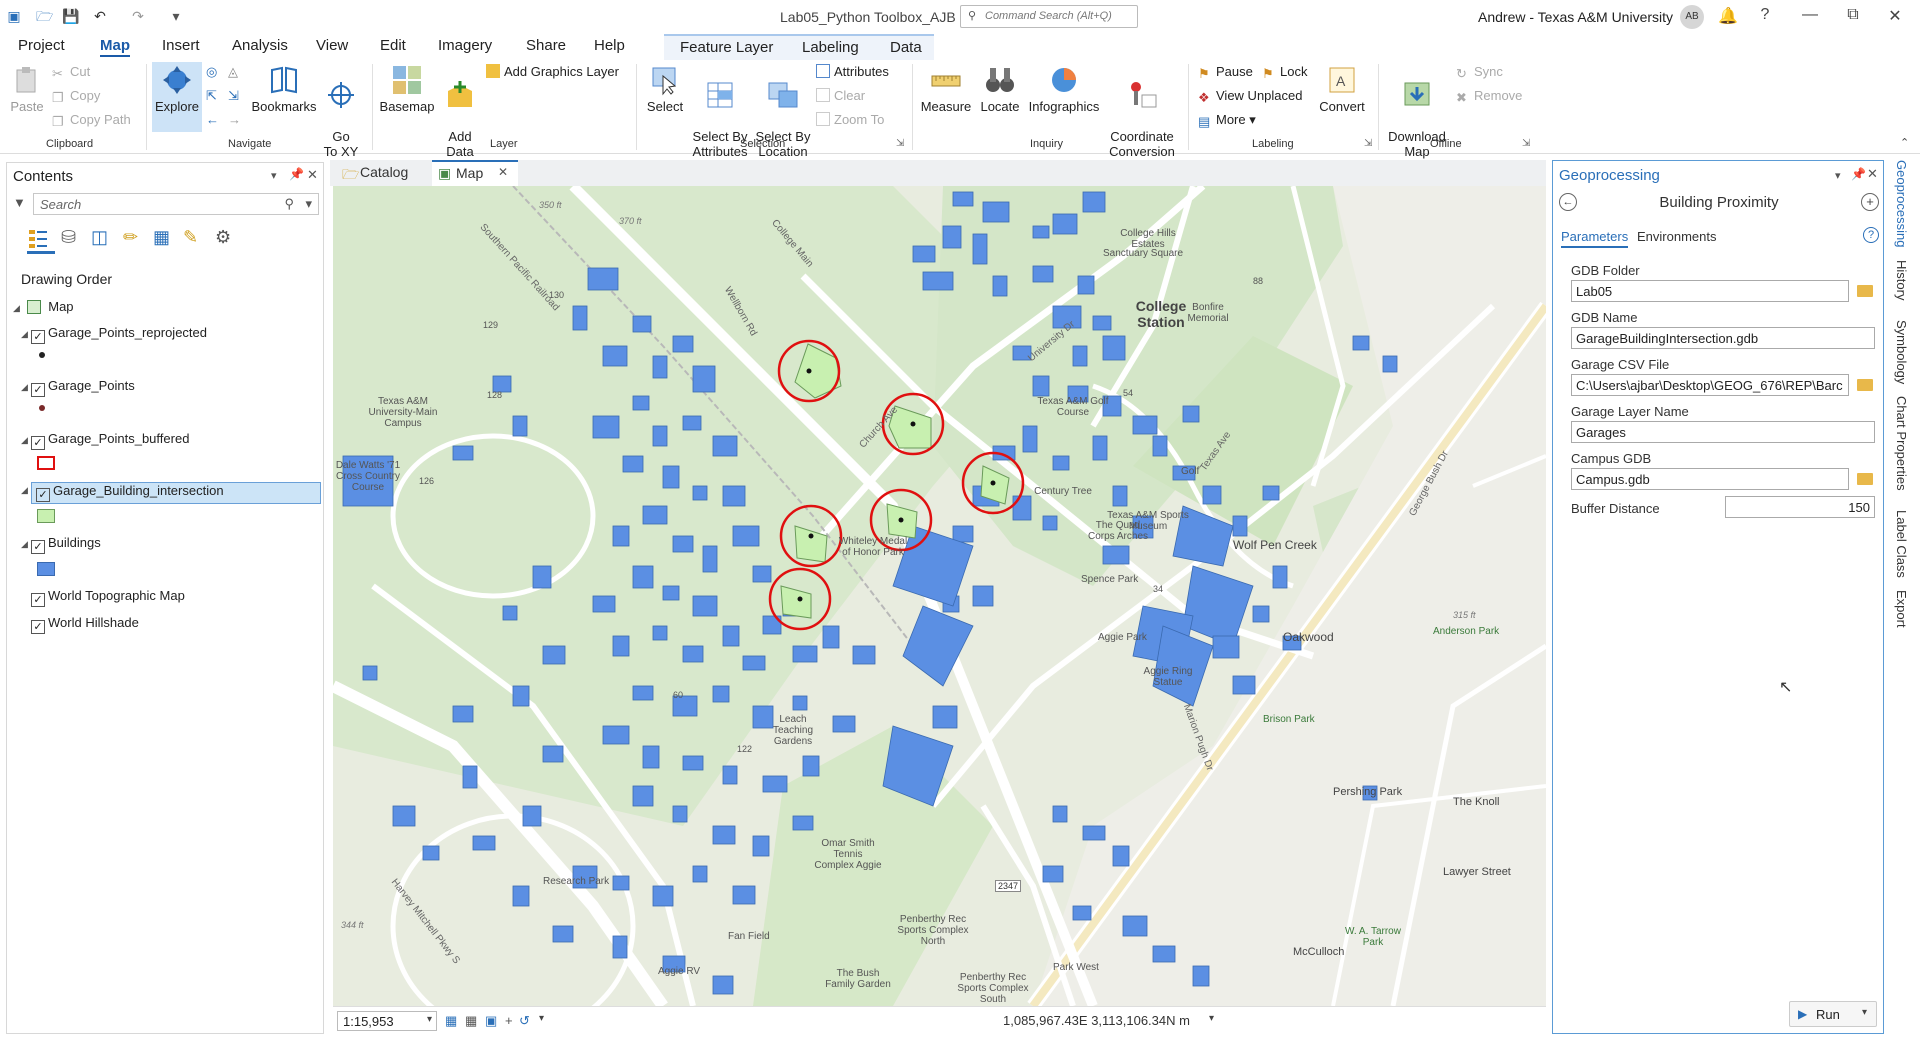  What do you see at coordinates (393, 45) in the screenshot?
I see `tab-edit: Edit` at bounding box center [393, 45].